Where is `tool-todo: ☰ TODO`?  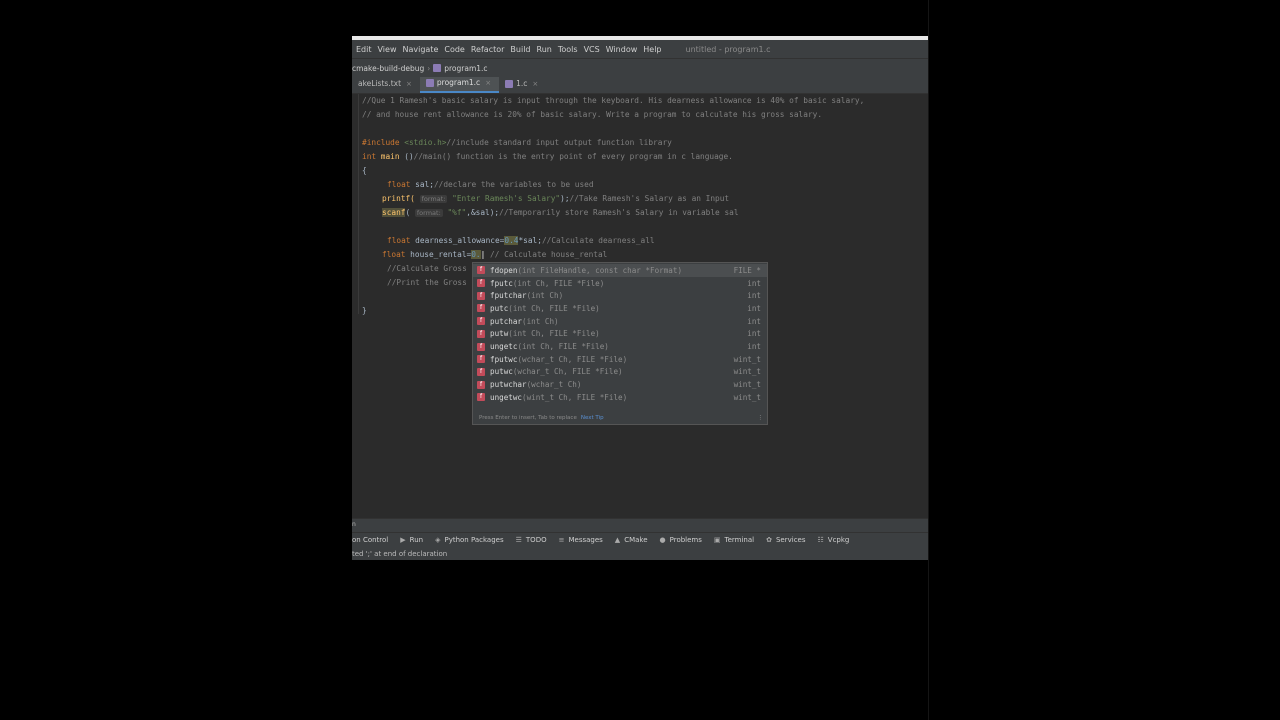 tool-todo: ☰ TODO is located at coordinates (531, 540).